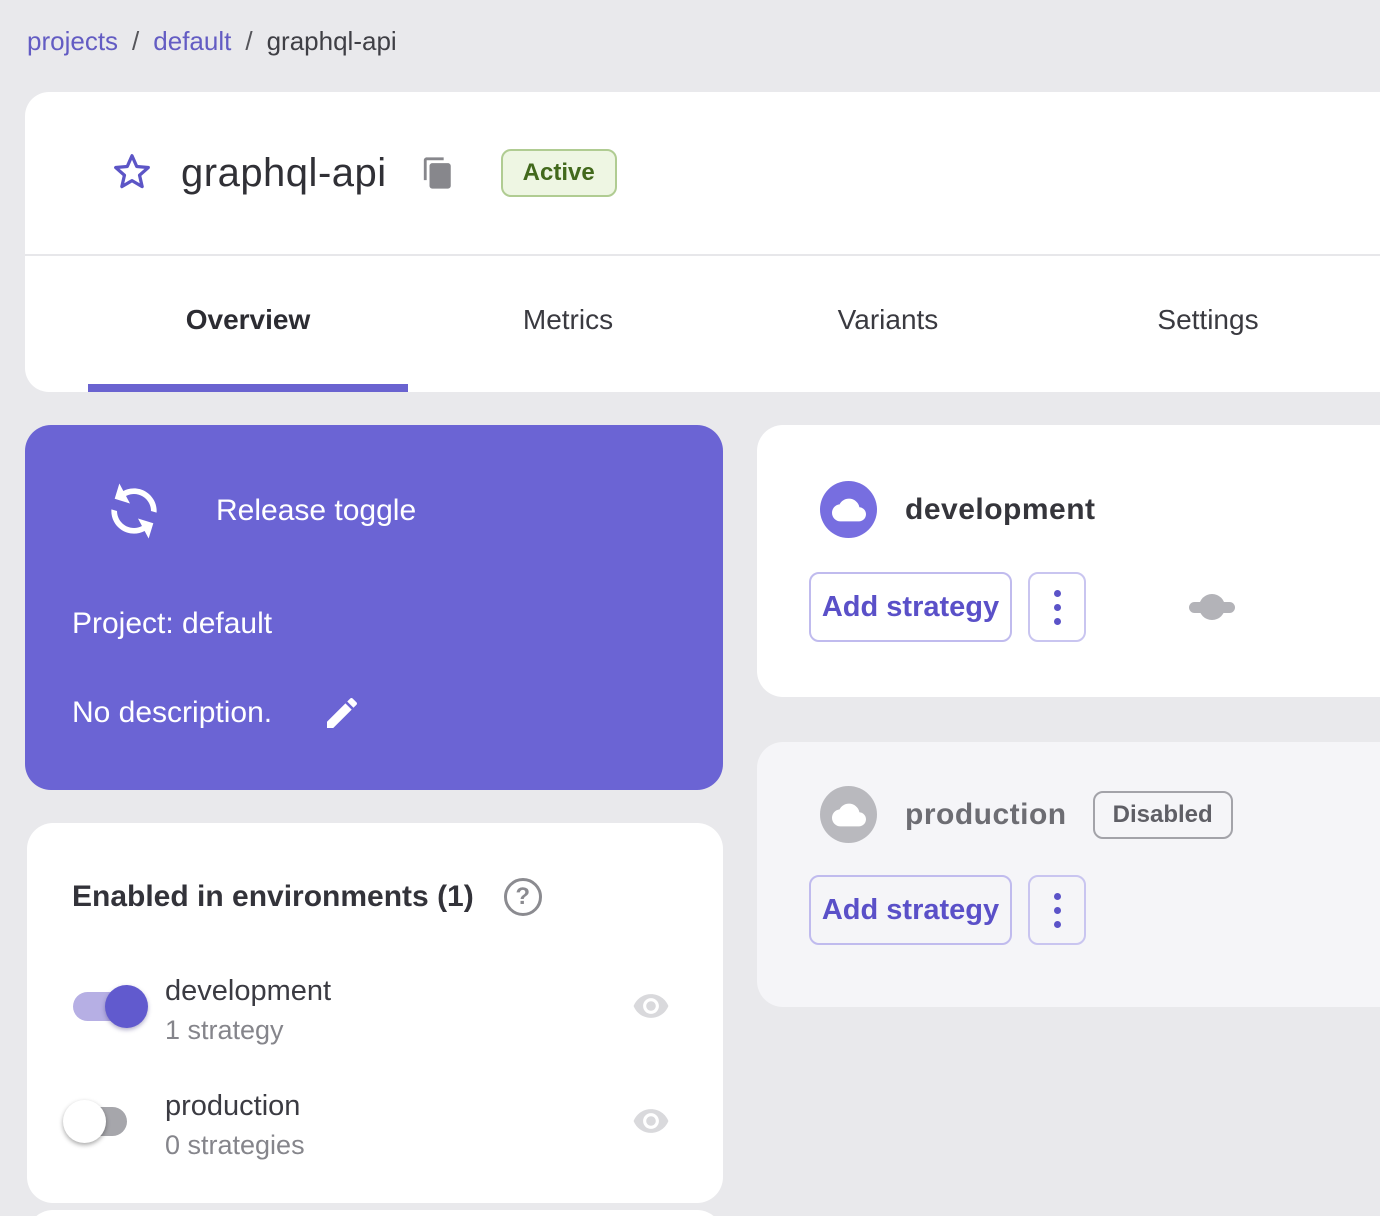 Image resolution: width=1380 pixels, height=1216 pixels. What do you see at coordinates (1212, 607) in the screenshot?
I see `environment-toggle-development` at bounding box center [1212, 607].